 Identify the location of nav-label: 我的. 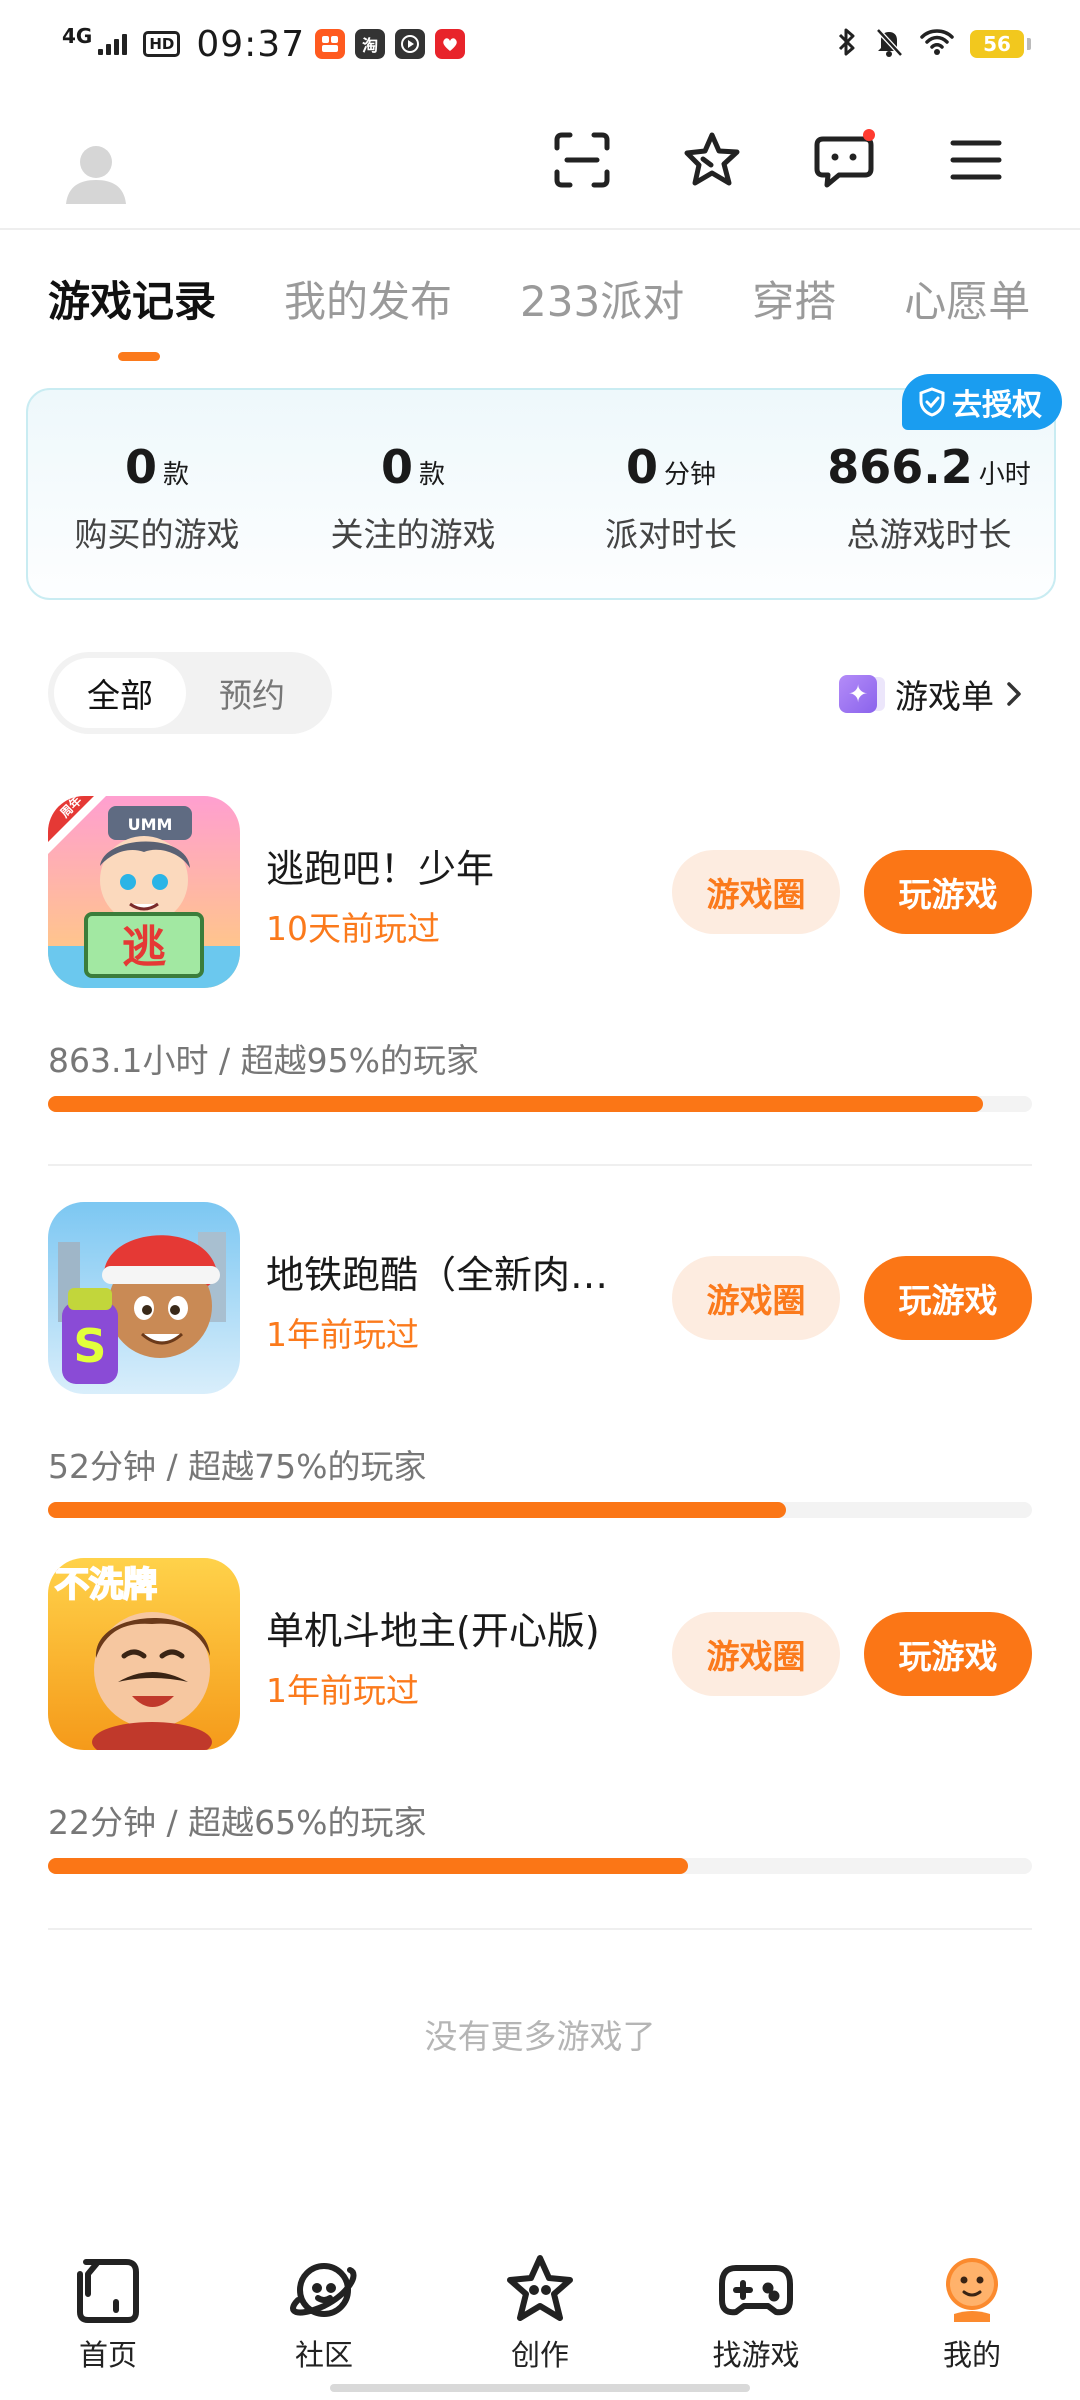
(971, 2355).